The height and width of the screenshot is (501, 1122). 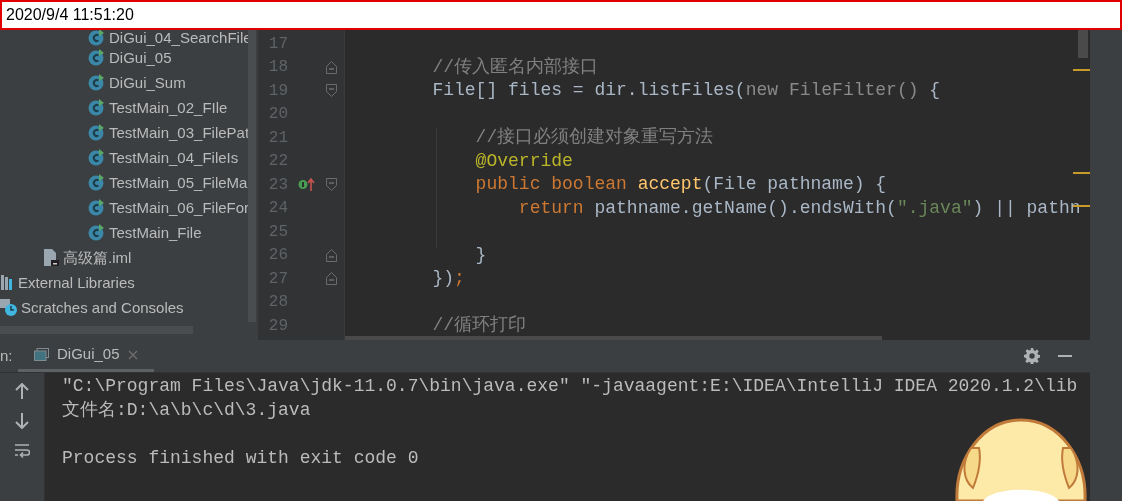 I want to click on tree-item: TestMain_05_FileMa, so click(x=178, y=182).